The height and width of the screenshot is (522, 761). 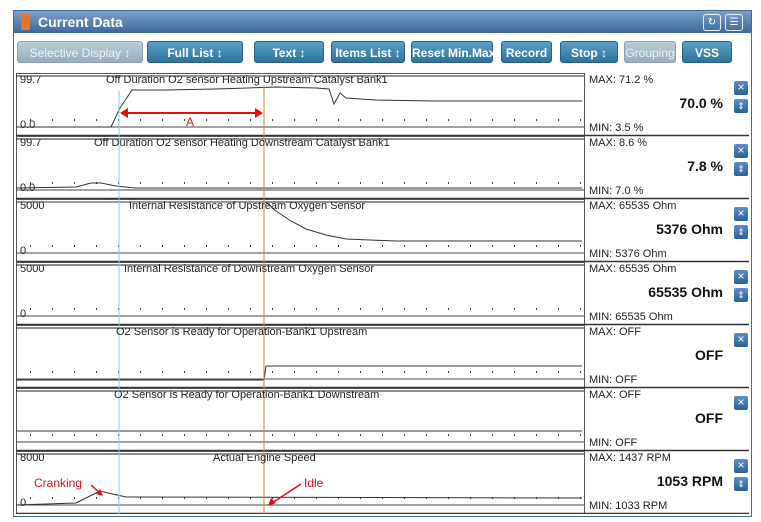 What do you see at coordinates (707, 52) in the screenshot?
I see `toolbar-button-vss: VSS` at bounding box center [707, 52].